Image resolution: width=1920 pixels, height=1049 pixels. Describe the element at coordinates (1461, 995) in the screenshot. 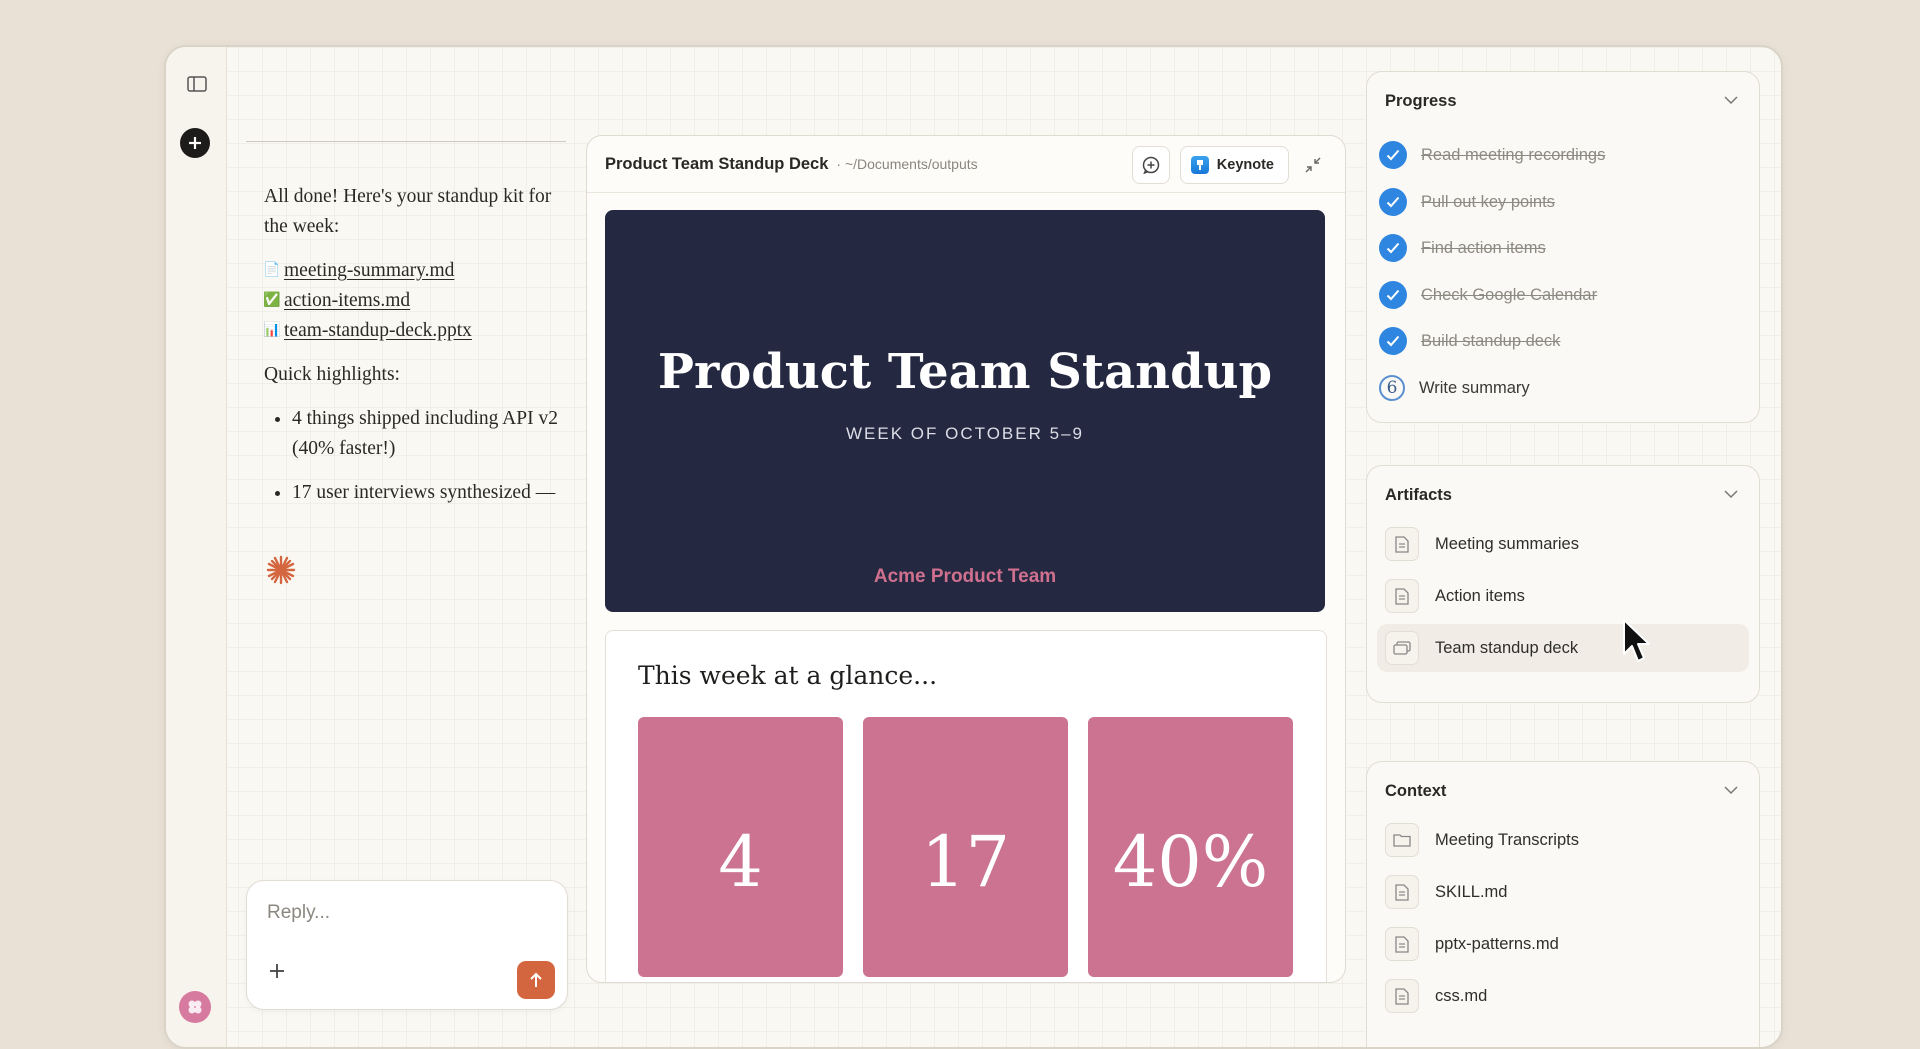

I see `context-label: css.md` at that location.